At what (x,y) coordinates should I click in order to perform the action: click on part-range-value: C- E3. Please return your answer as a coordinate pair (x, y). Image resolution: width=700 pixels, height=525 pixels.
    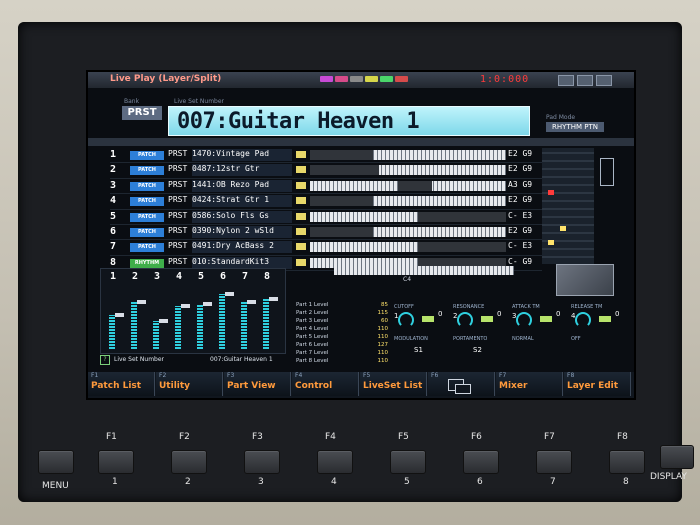
    Looking at the image, I should click on (520, 215).